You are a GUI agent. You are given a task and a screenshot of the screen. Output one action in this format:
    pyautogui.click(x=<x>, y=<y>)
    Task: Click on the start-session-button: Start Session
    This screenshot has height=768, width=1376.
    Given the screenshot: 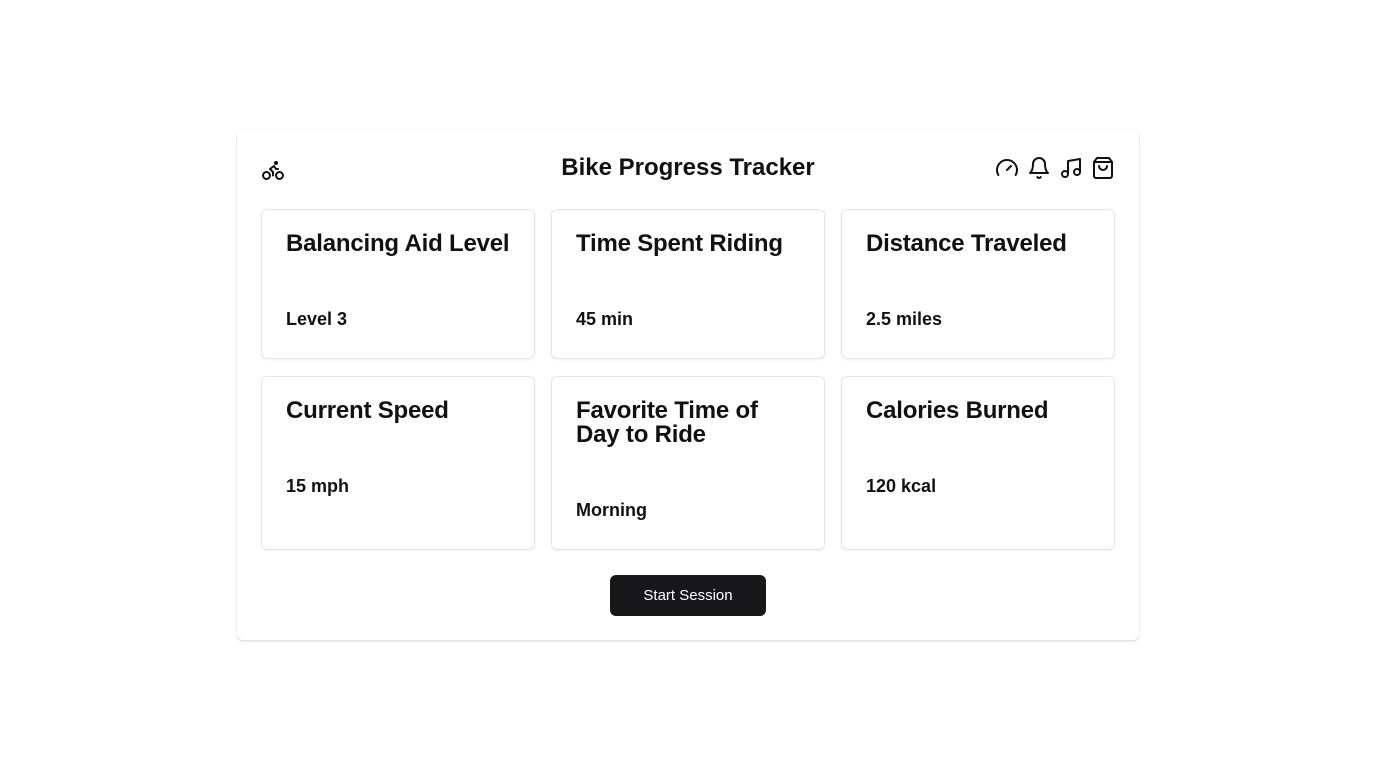 What is the action you would take?
    pyautogui.click(x=688, y=595)
    